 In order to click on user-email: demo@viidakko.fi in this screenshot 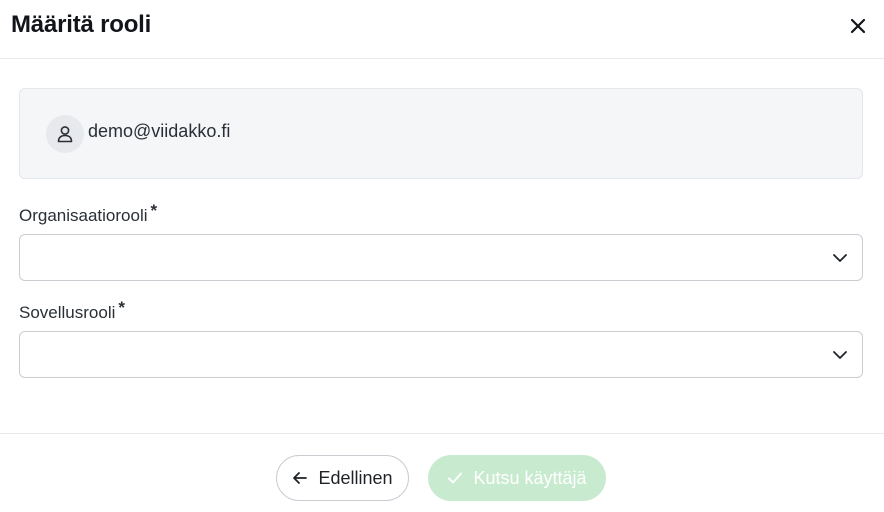, I will do `click(159, 131)`.